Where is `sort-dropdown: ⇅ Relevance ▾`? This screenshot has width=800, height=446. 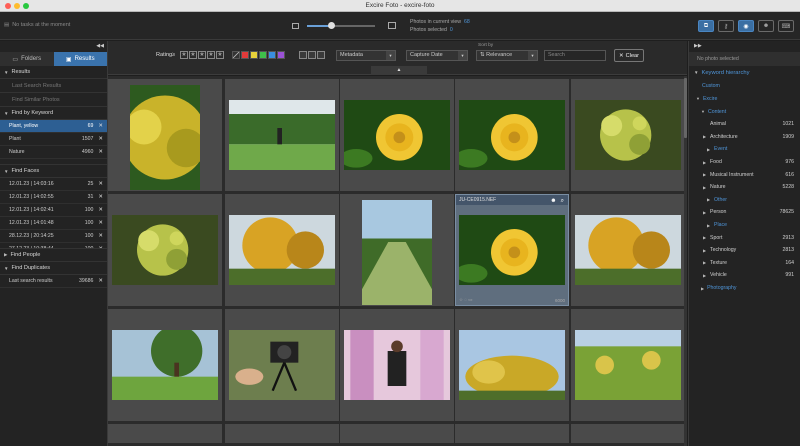
sort-dropdown: ⇅ Relevance ▾ is located at coordinates (507, 55).